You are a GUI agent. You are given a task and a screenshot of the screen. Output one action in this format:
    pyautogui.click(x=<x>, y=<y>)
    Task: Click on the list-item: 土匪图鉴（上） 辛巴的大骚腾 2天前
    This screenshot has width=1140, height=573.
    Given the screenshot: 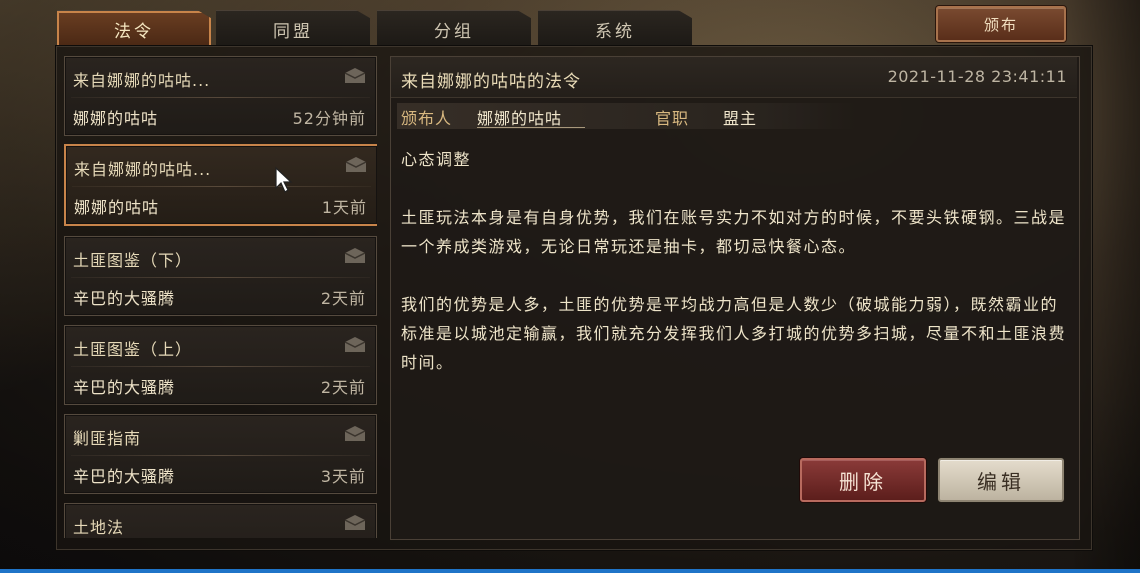 What is the action you would take?
    pyautogui.click(x=220, y=365)
    